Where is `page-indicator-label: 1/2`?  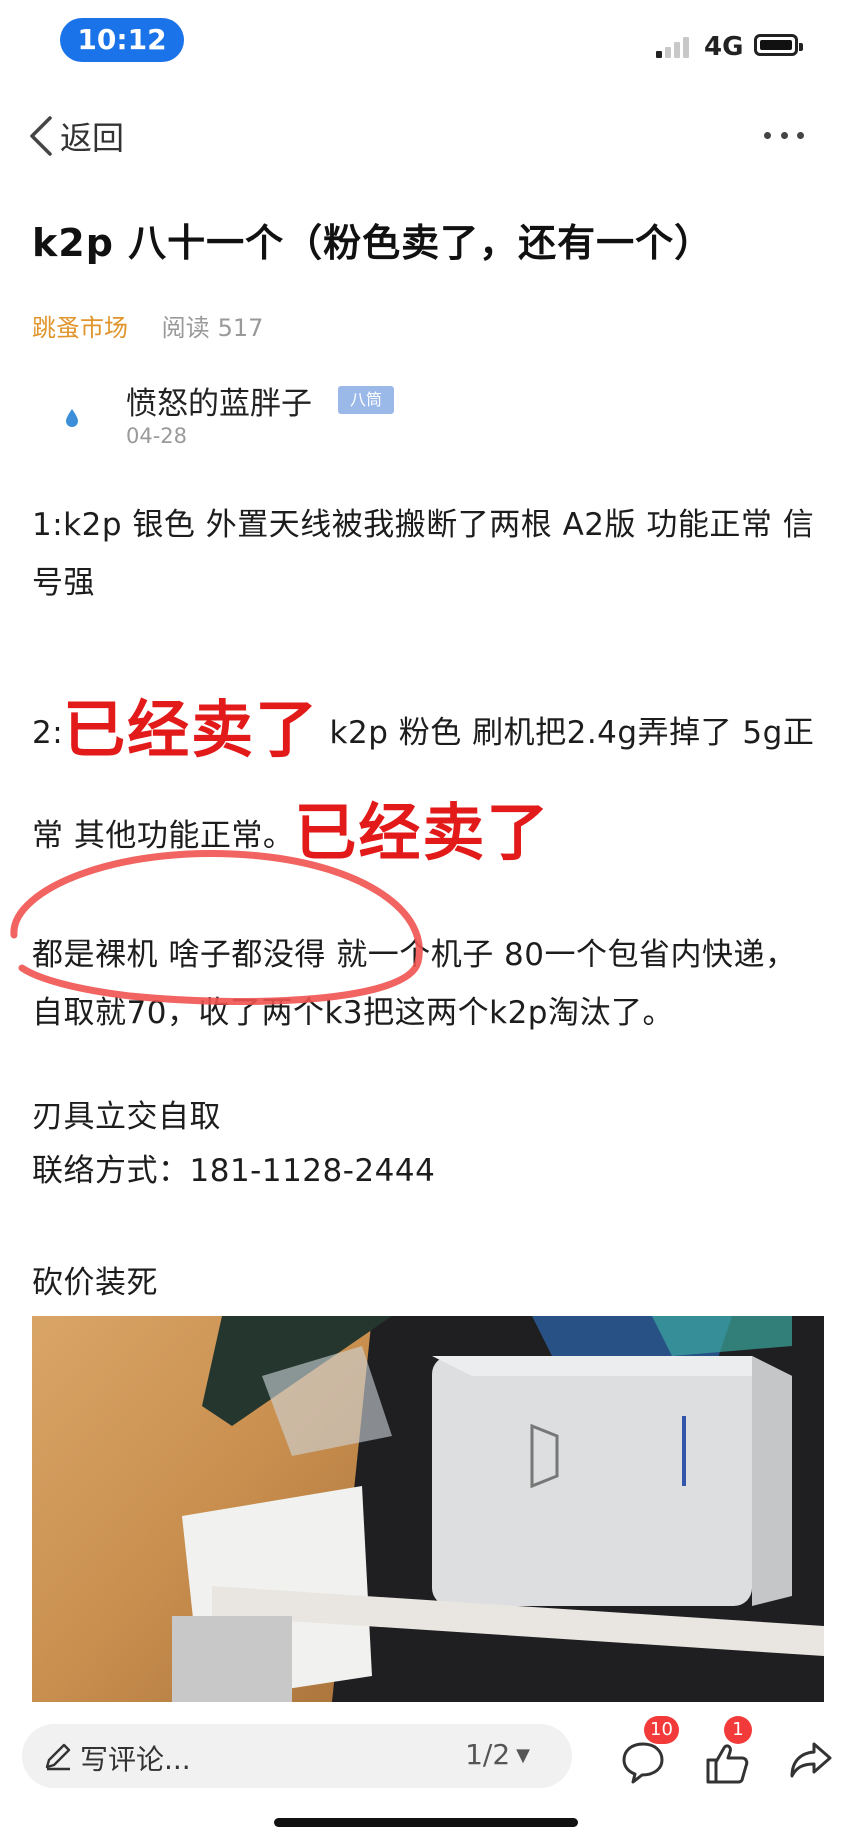 page-indicator-label: 1/2 is located at coordinates (488, 1754).